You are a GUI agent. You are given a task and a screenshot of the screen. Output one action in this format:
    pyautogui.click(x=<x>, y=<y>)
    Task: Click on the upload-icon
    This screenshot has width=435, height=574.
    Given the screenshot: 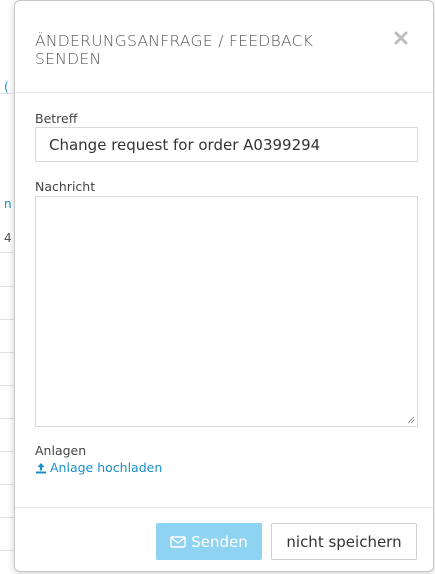 What is the action you would take?
    pyautogui.click(x=41, y=467)
    